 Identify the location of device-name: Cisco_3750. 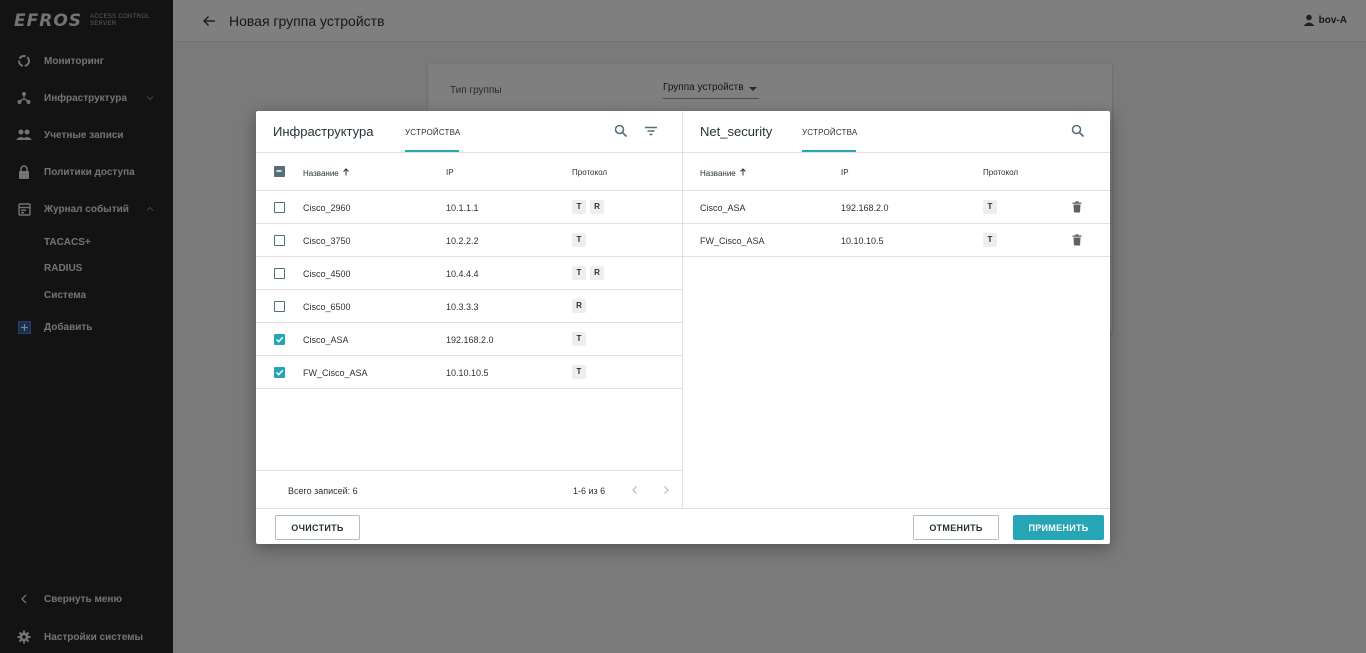
(327, 241).